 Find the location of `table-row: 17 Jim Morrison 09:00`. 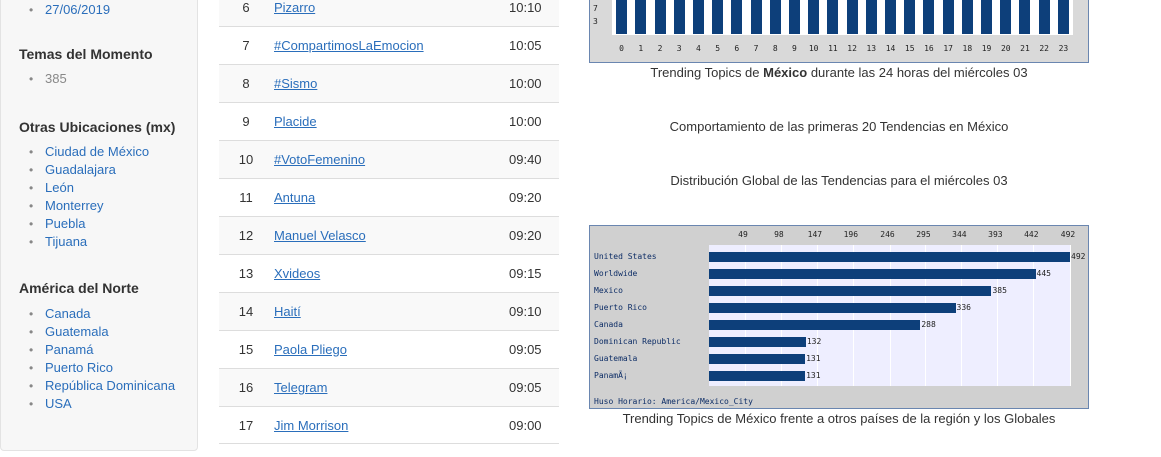

table-row: 17 Jim Morrison 09:00 is located at coordinates (389, 425).